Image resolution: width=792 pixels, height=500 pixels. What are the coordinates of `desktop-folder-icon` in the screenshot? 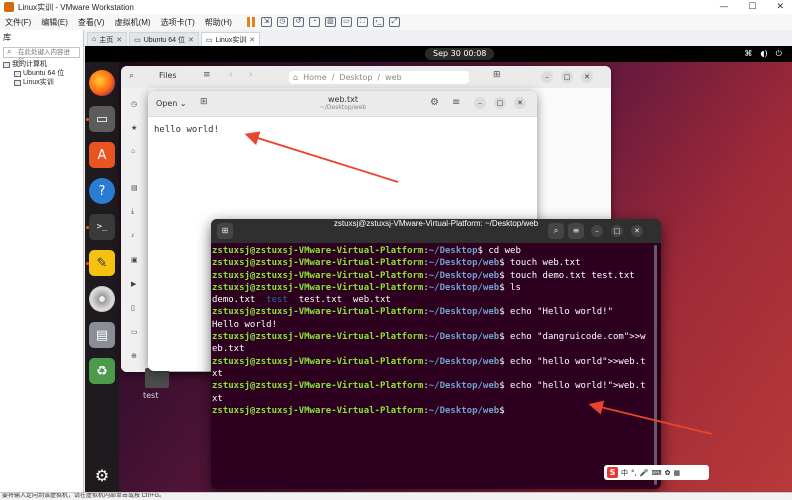 It's located at (157, 378).